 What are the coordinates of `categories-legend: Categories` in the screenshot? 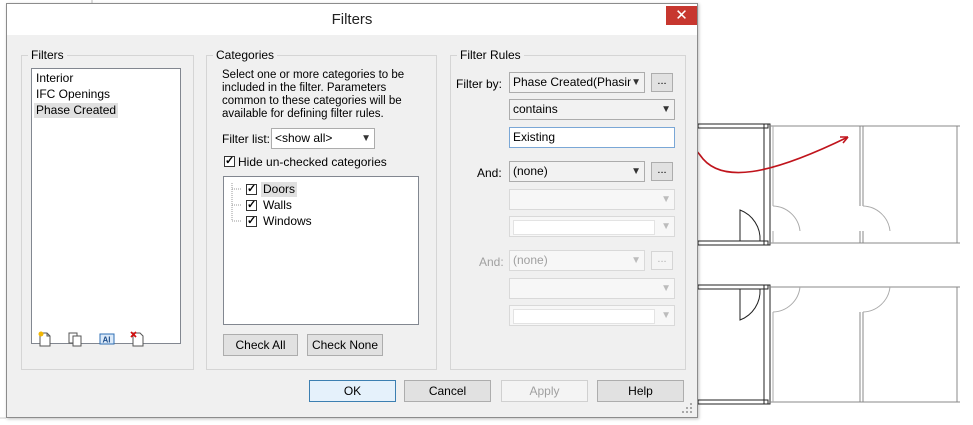 It's located at (245, 55).